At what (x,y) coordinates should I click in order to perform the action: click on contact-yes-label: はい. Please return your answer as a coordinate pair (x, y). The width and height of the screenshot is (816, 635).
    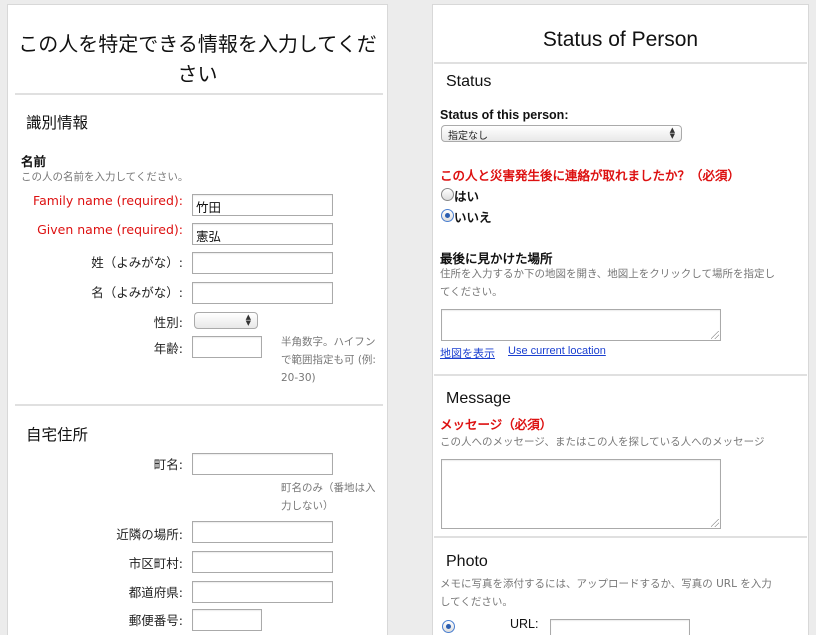
    Looking at the image, I should click on (466, 195).